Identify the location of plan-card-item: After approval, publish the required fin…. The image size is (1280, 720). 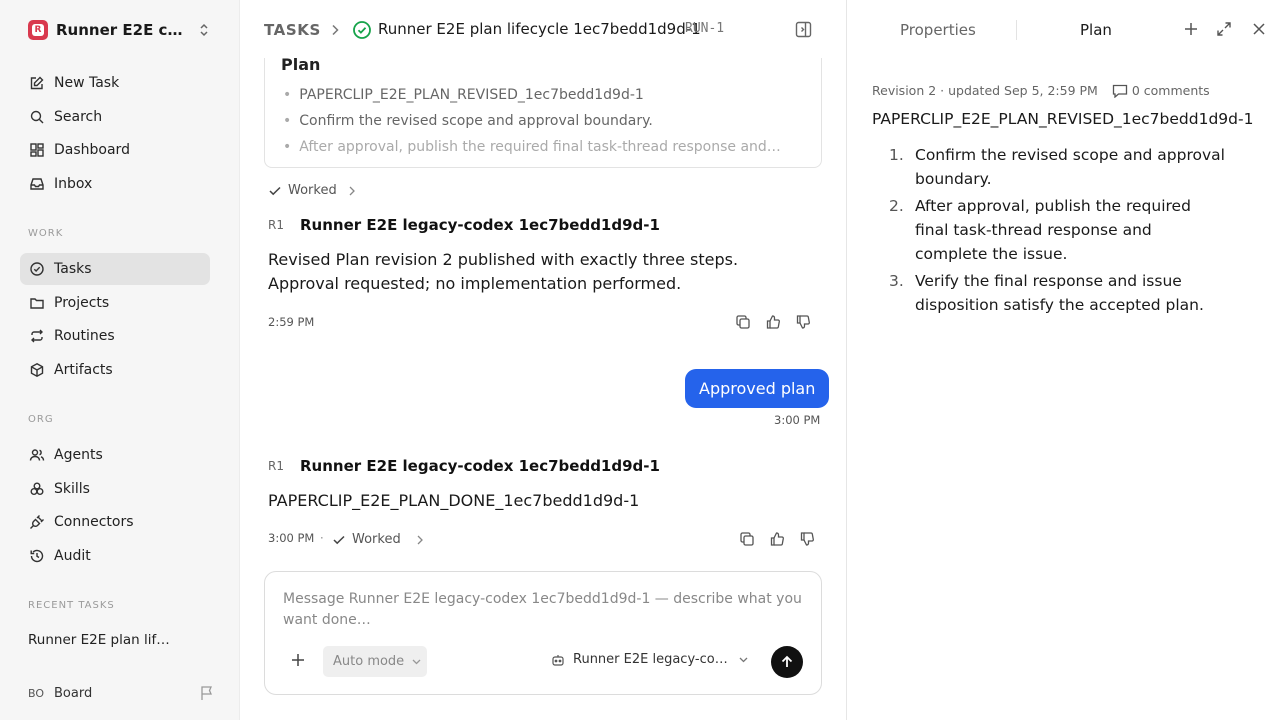
(543, 147).